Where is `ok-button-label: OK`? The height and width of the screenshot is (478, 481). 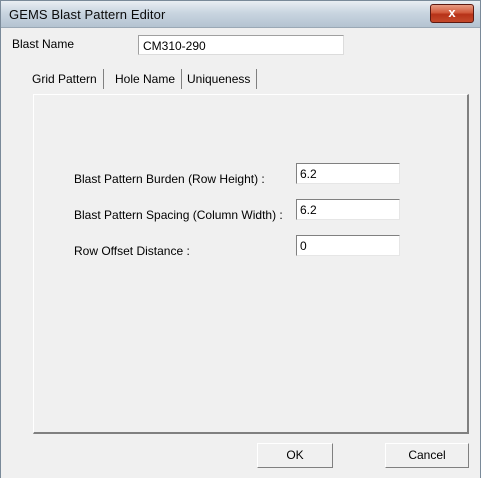
ok-button-label: OK is located at coordinates (295, 455).